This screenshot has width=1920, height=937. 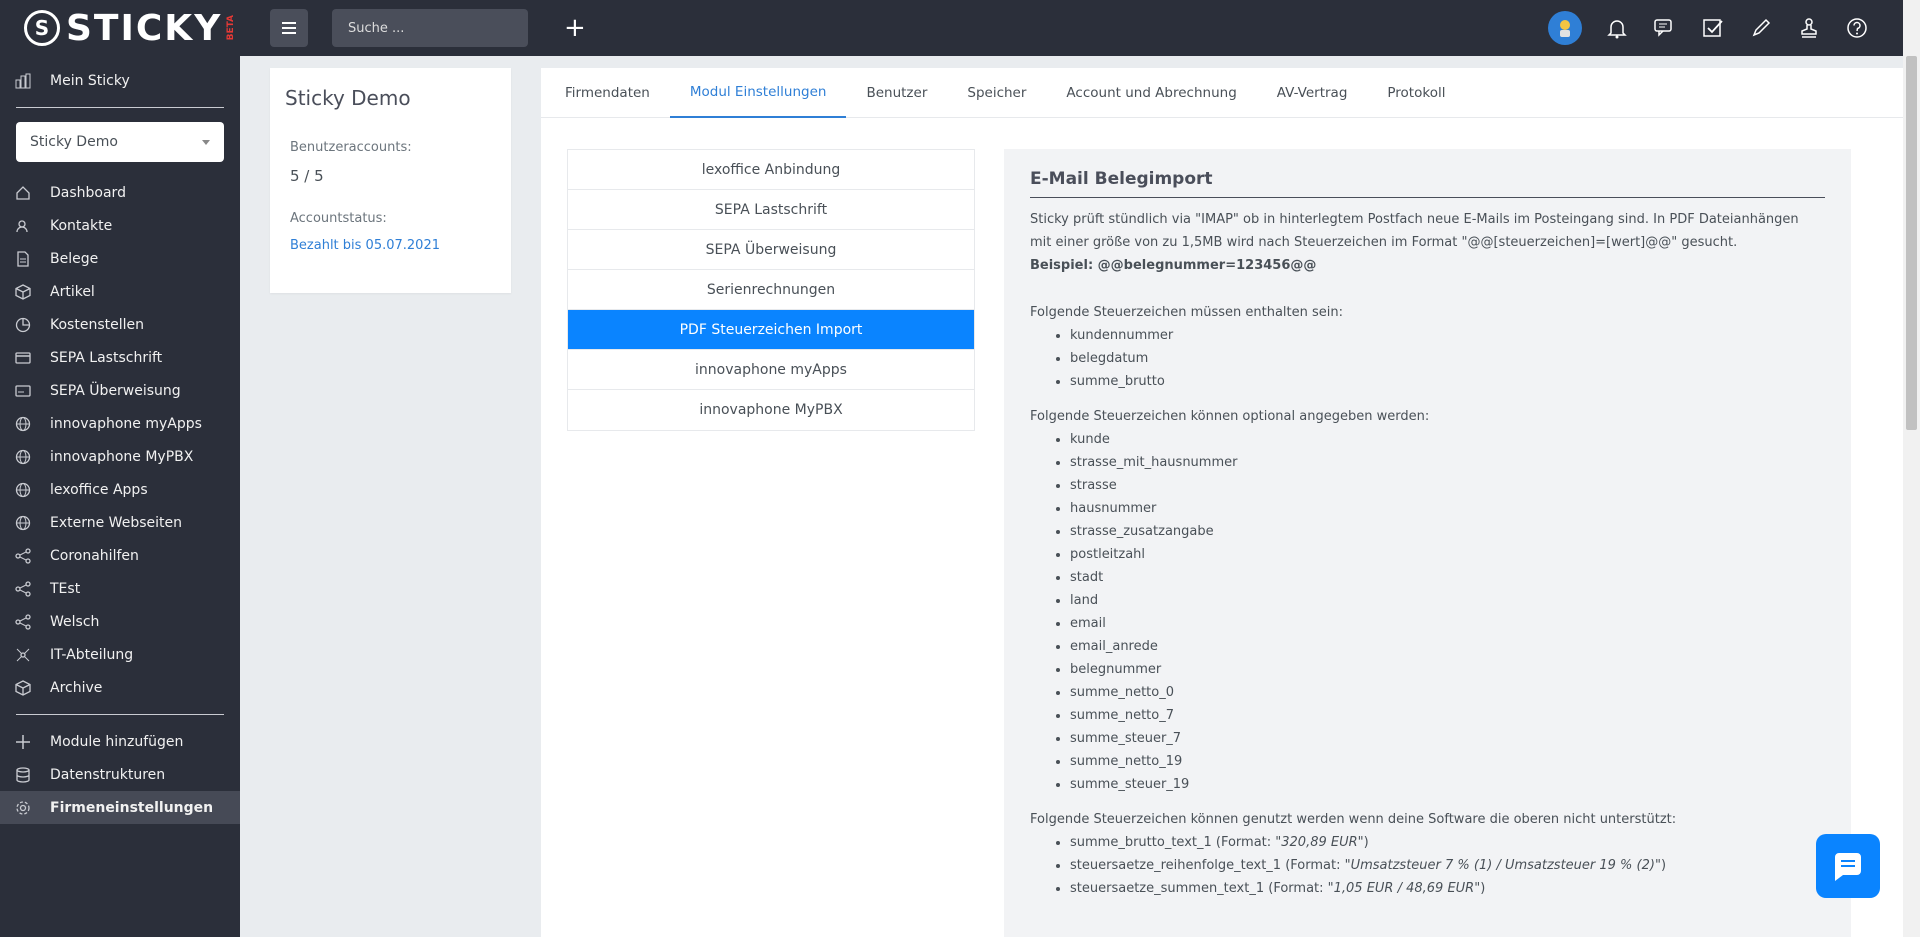 What do you see at coordinates (120, 142) in the screenshot?
I see `company-select: Sticky Demo` at bounding box center [120, 142].